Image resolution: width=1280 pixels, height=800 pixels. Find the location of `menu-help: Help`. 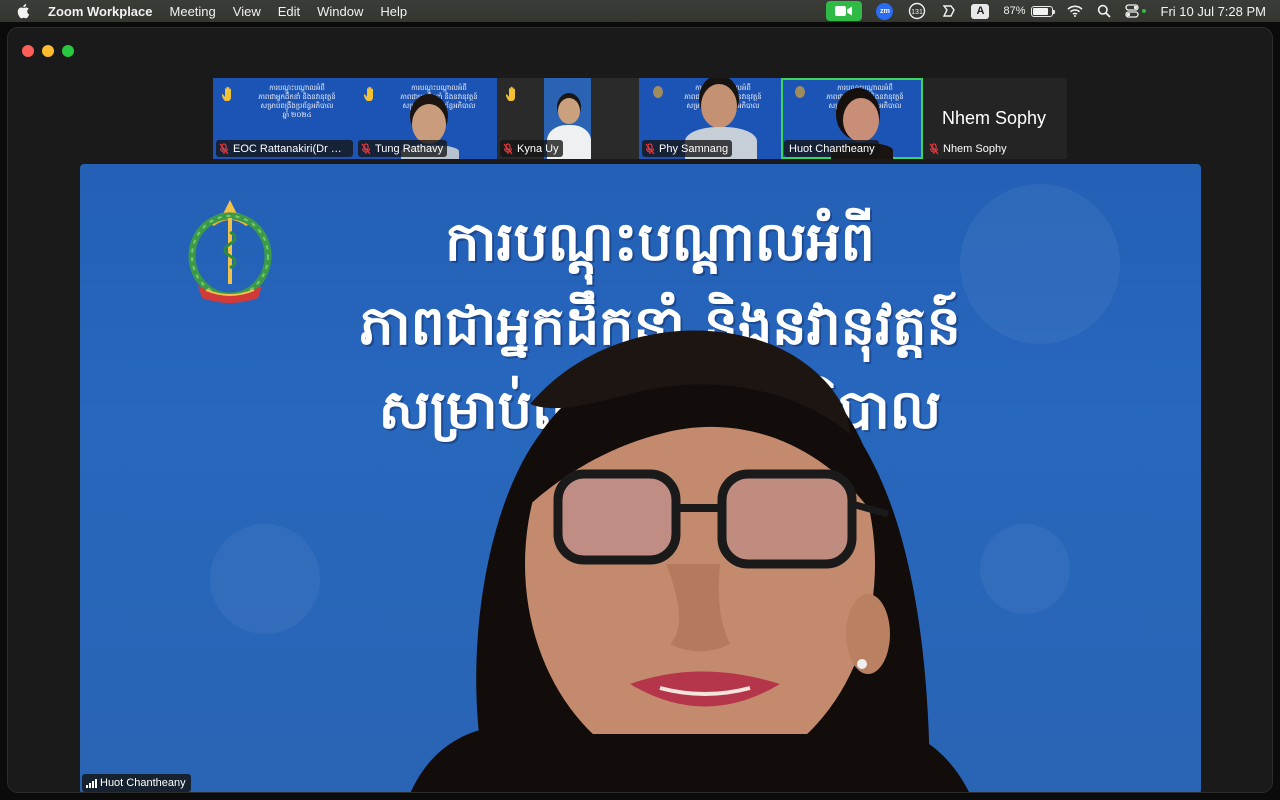

menu-help: Help is located at coordinates (393, 11).